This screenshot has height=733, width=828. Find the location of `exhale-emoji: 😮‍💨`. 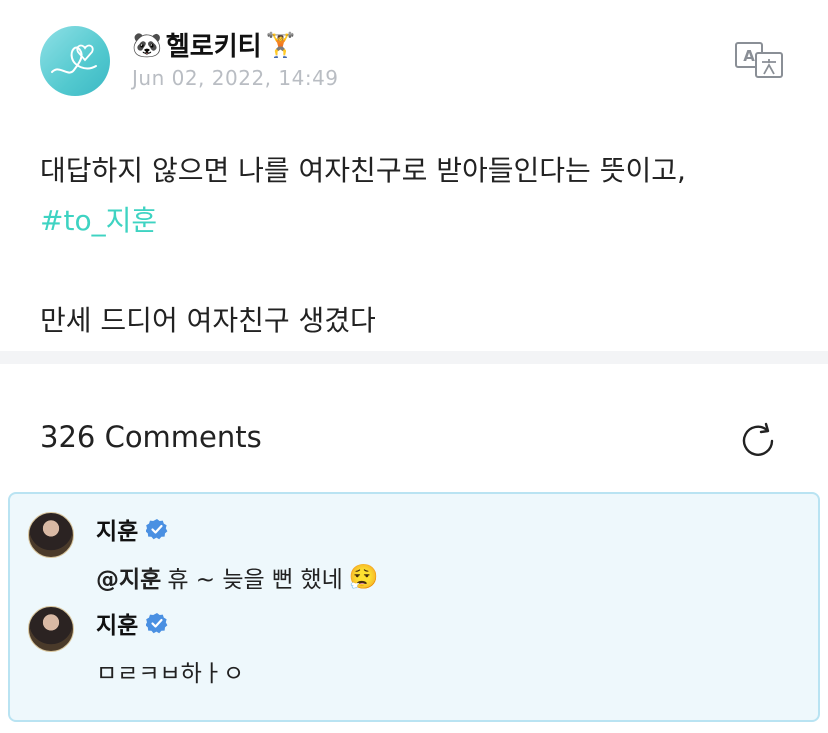

exhale-emoji: 😮‍💨 is located at coordinates (363, 577).